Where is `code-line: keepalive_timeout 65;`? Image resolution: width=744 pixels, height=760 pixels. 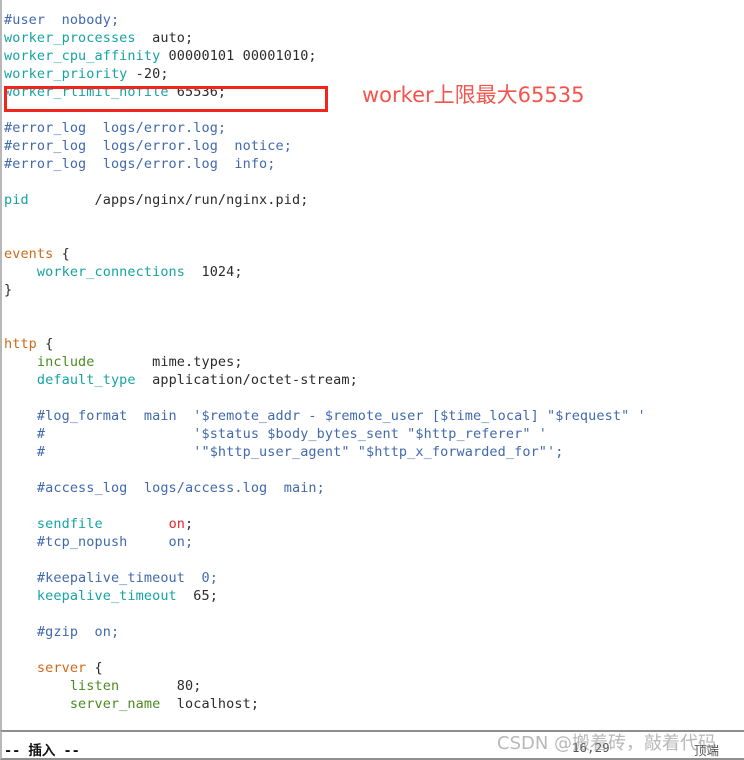
code-line: keepalive_timeout 65; is located at coordinates (324, 596).